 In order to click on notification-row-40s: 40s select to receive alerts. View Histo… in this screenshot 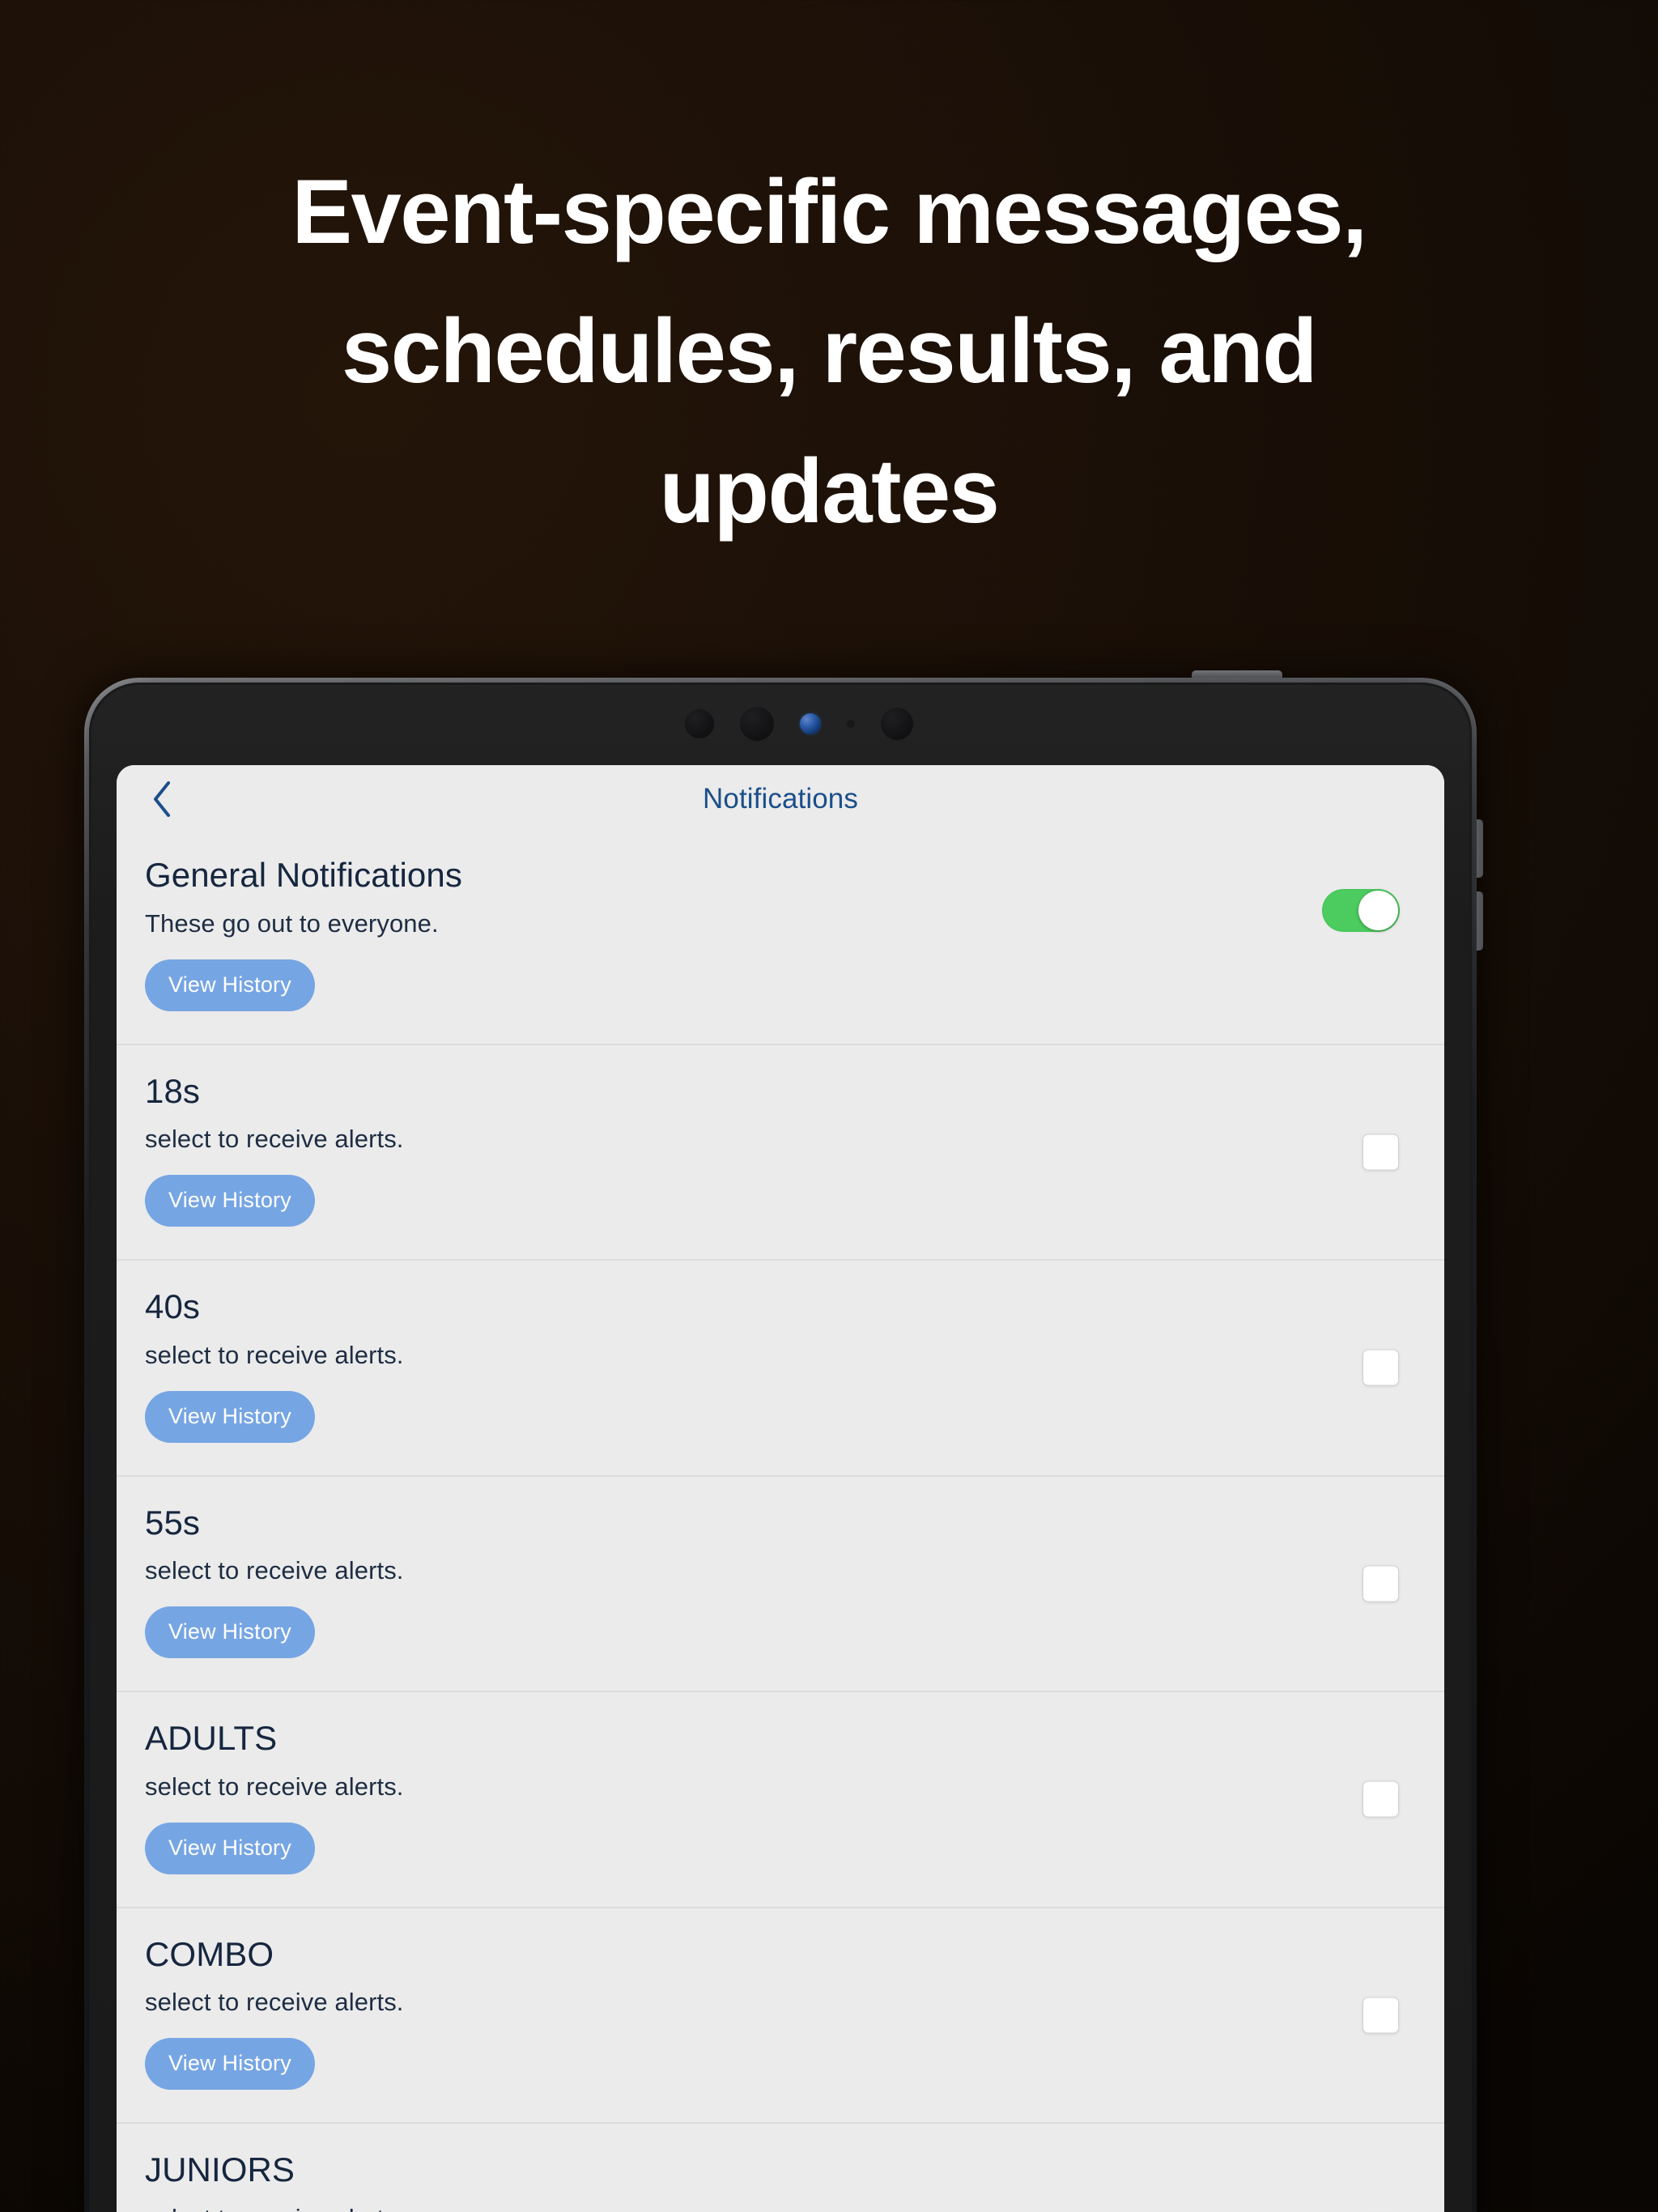, I will do `click(780, 1367)`.